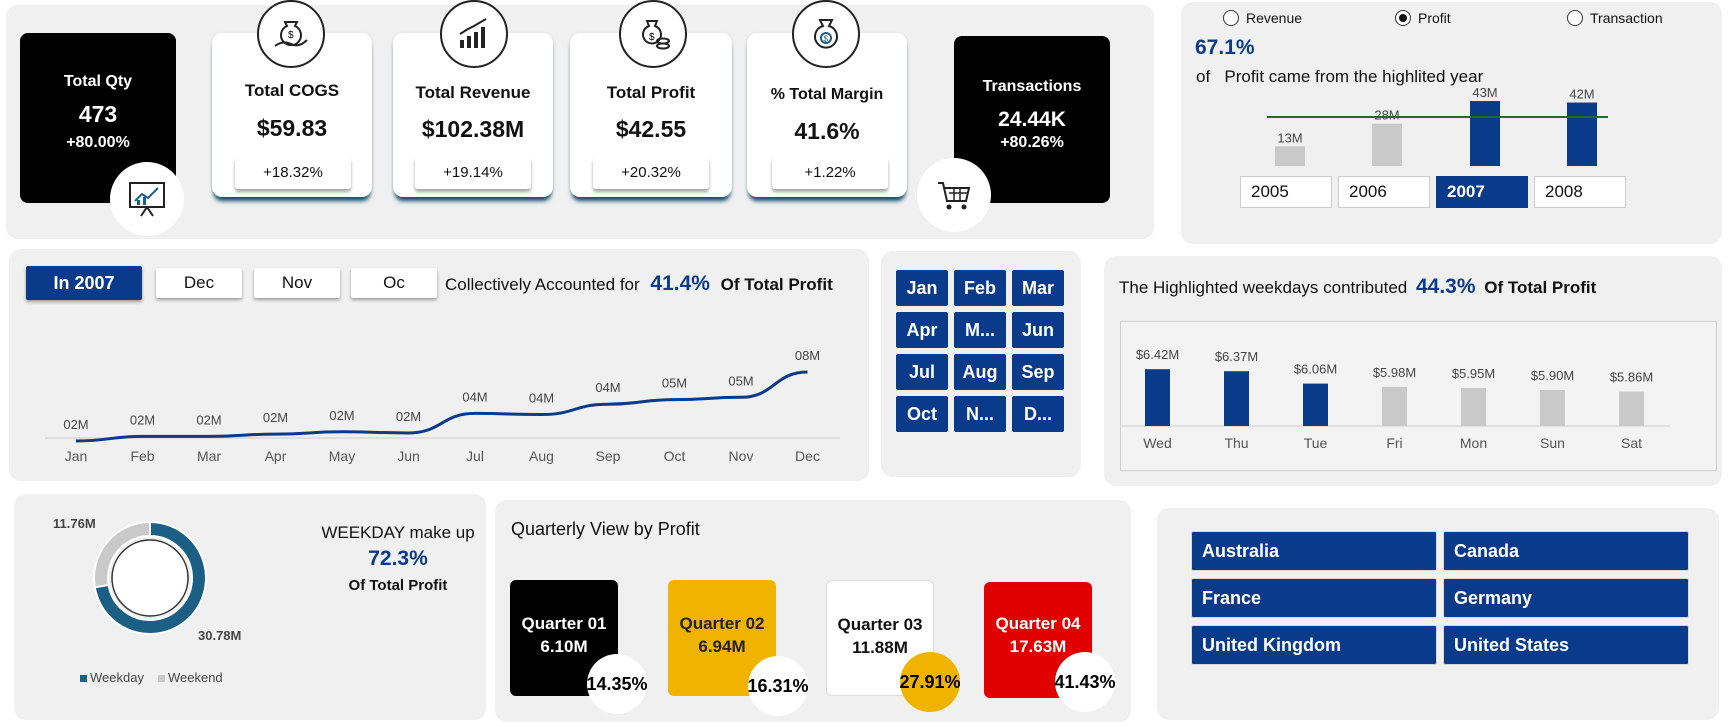 This screenshot has height=727, width=1734. What do you see at coordinates (1473, 443) in the screenshot?
I see `x-tick-label: Mon` at bounding box center [1473, 443].